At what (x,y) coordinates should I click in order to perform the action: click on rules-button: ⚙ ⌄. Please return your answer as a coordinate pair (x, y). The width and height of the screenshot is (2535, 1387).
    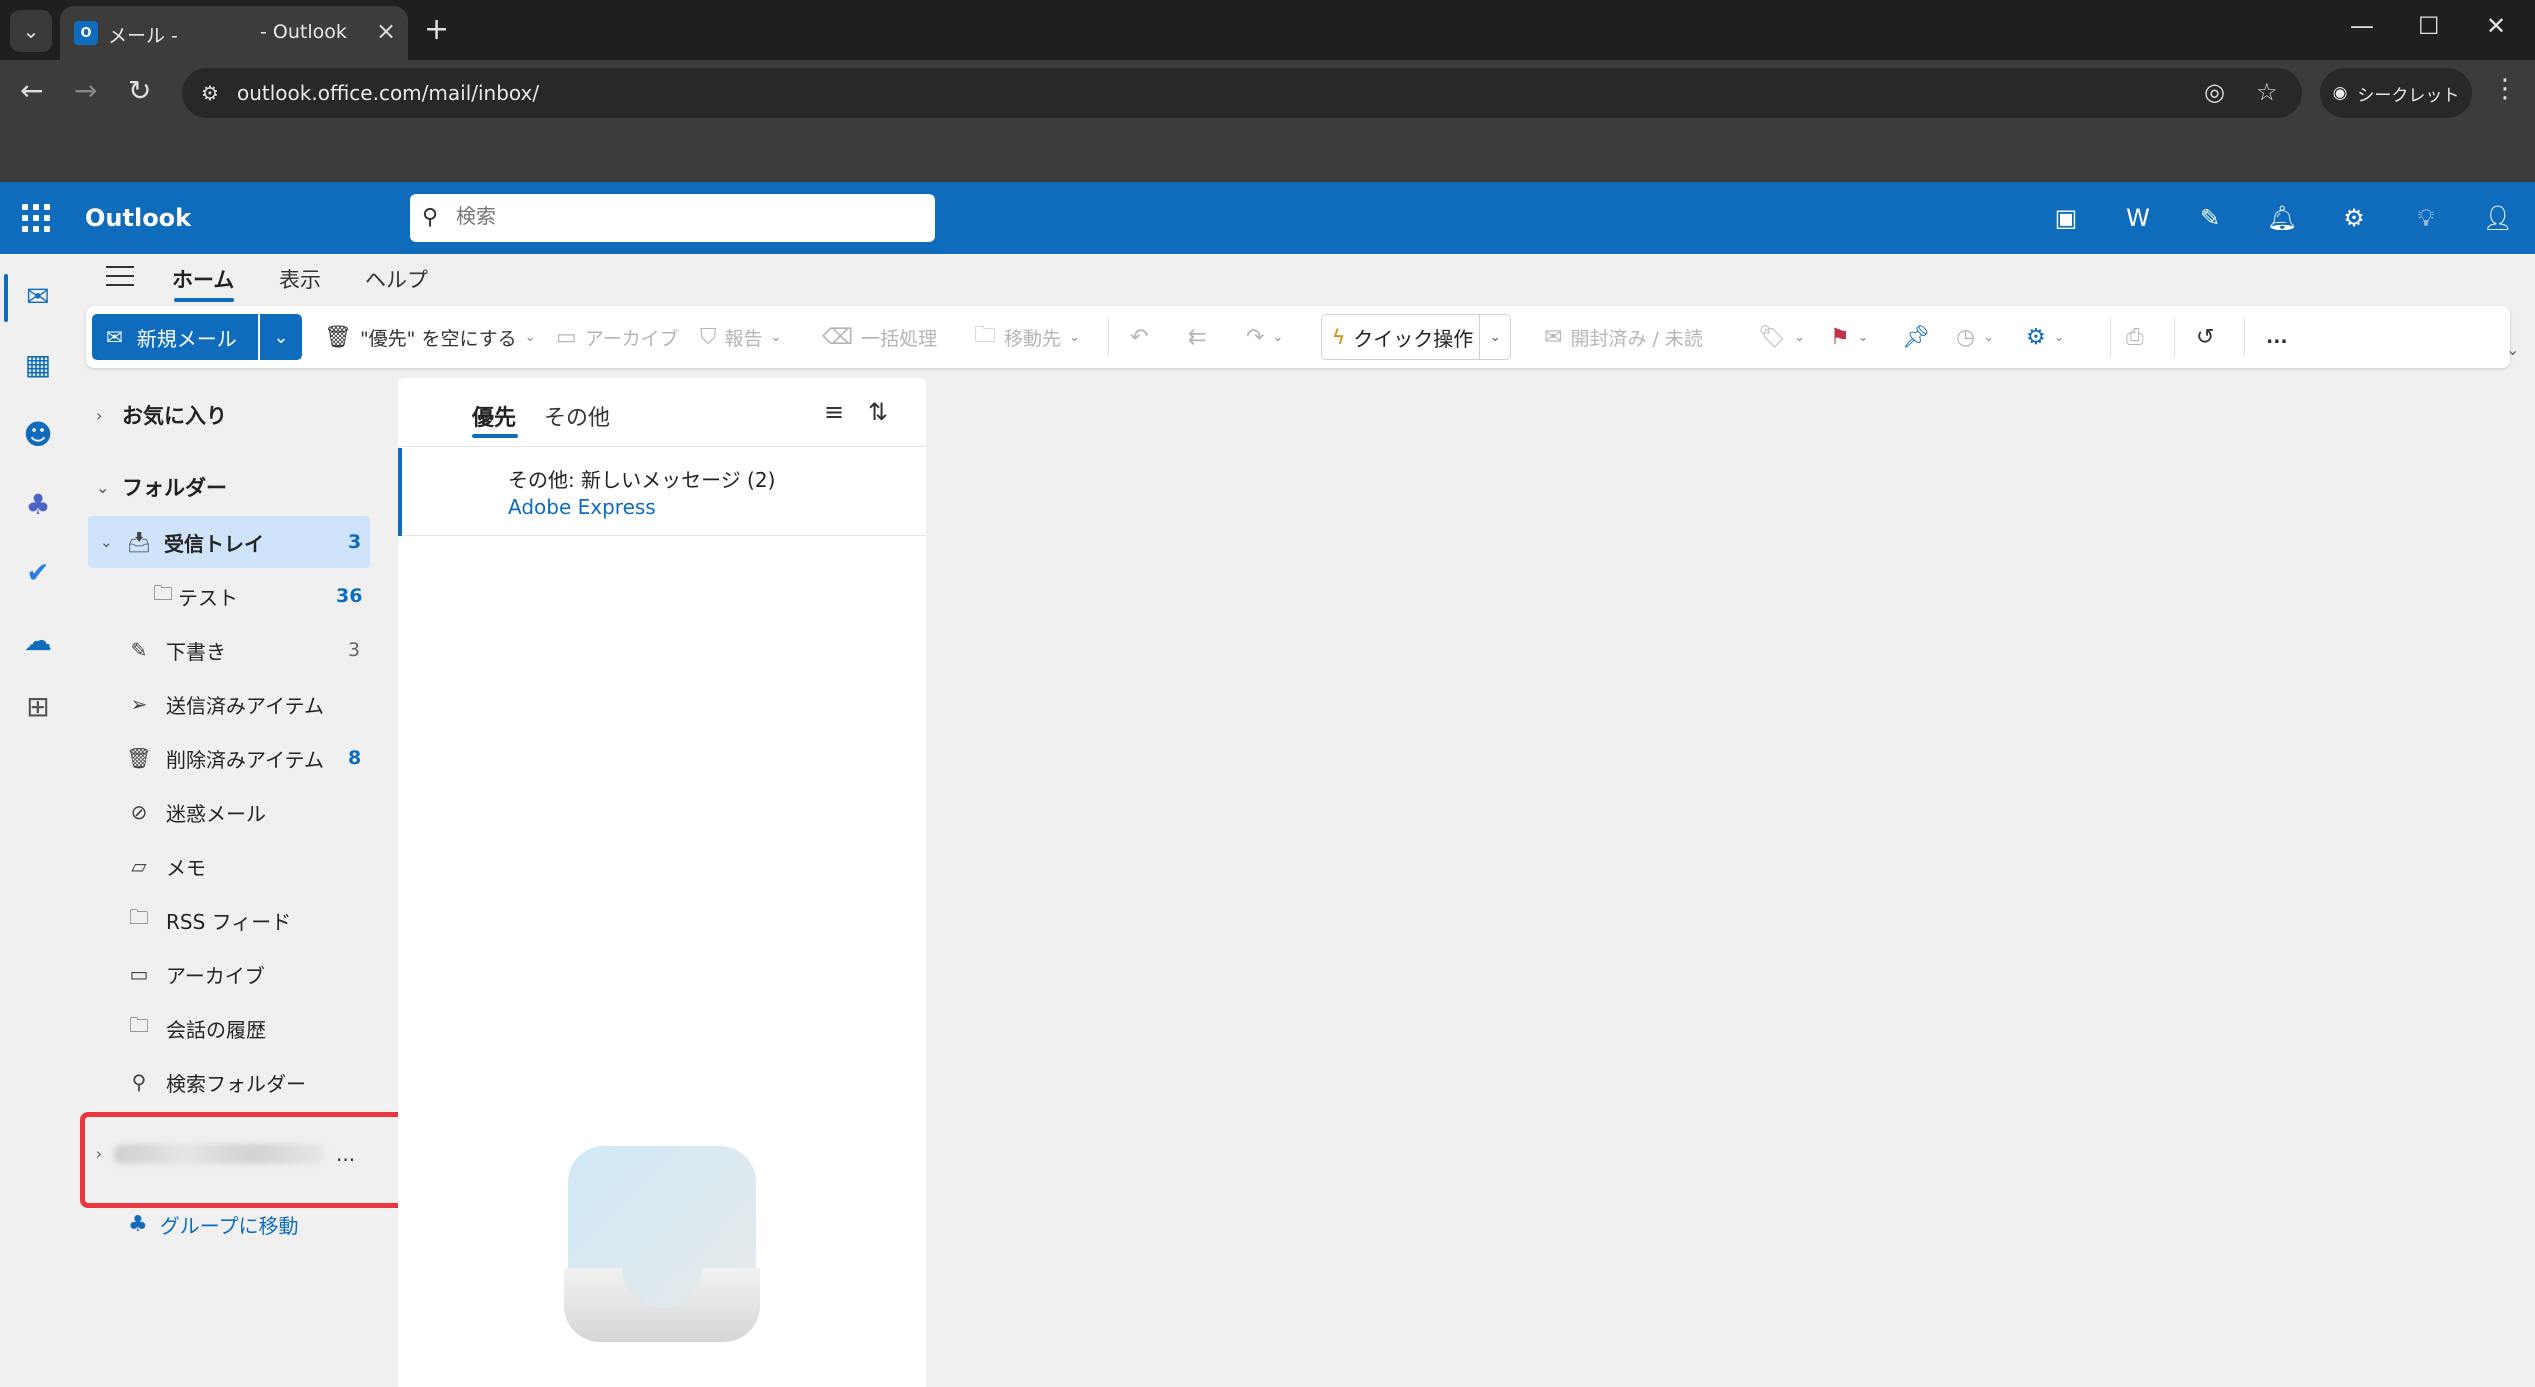
    Looking at the image, I should click on (2045, 337).